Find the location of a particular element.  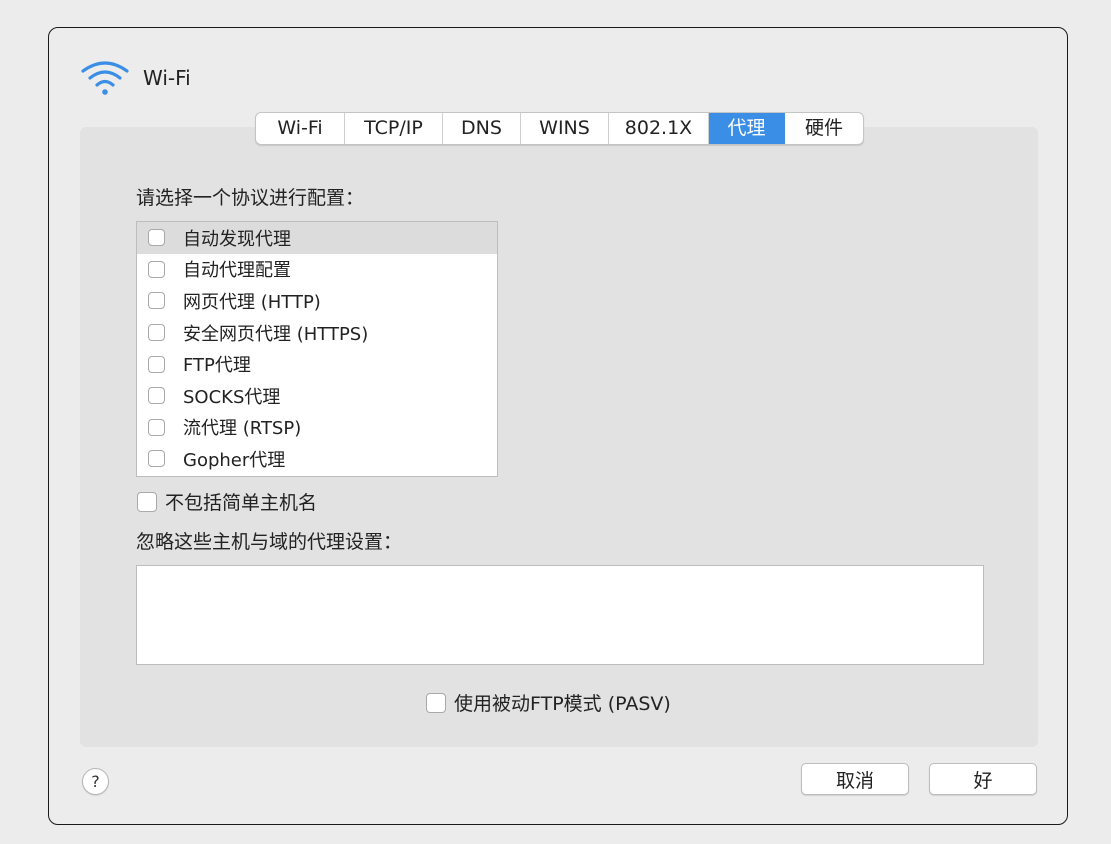

wifi-icon is located at coordinates (105, 78).